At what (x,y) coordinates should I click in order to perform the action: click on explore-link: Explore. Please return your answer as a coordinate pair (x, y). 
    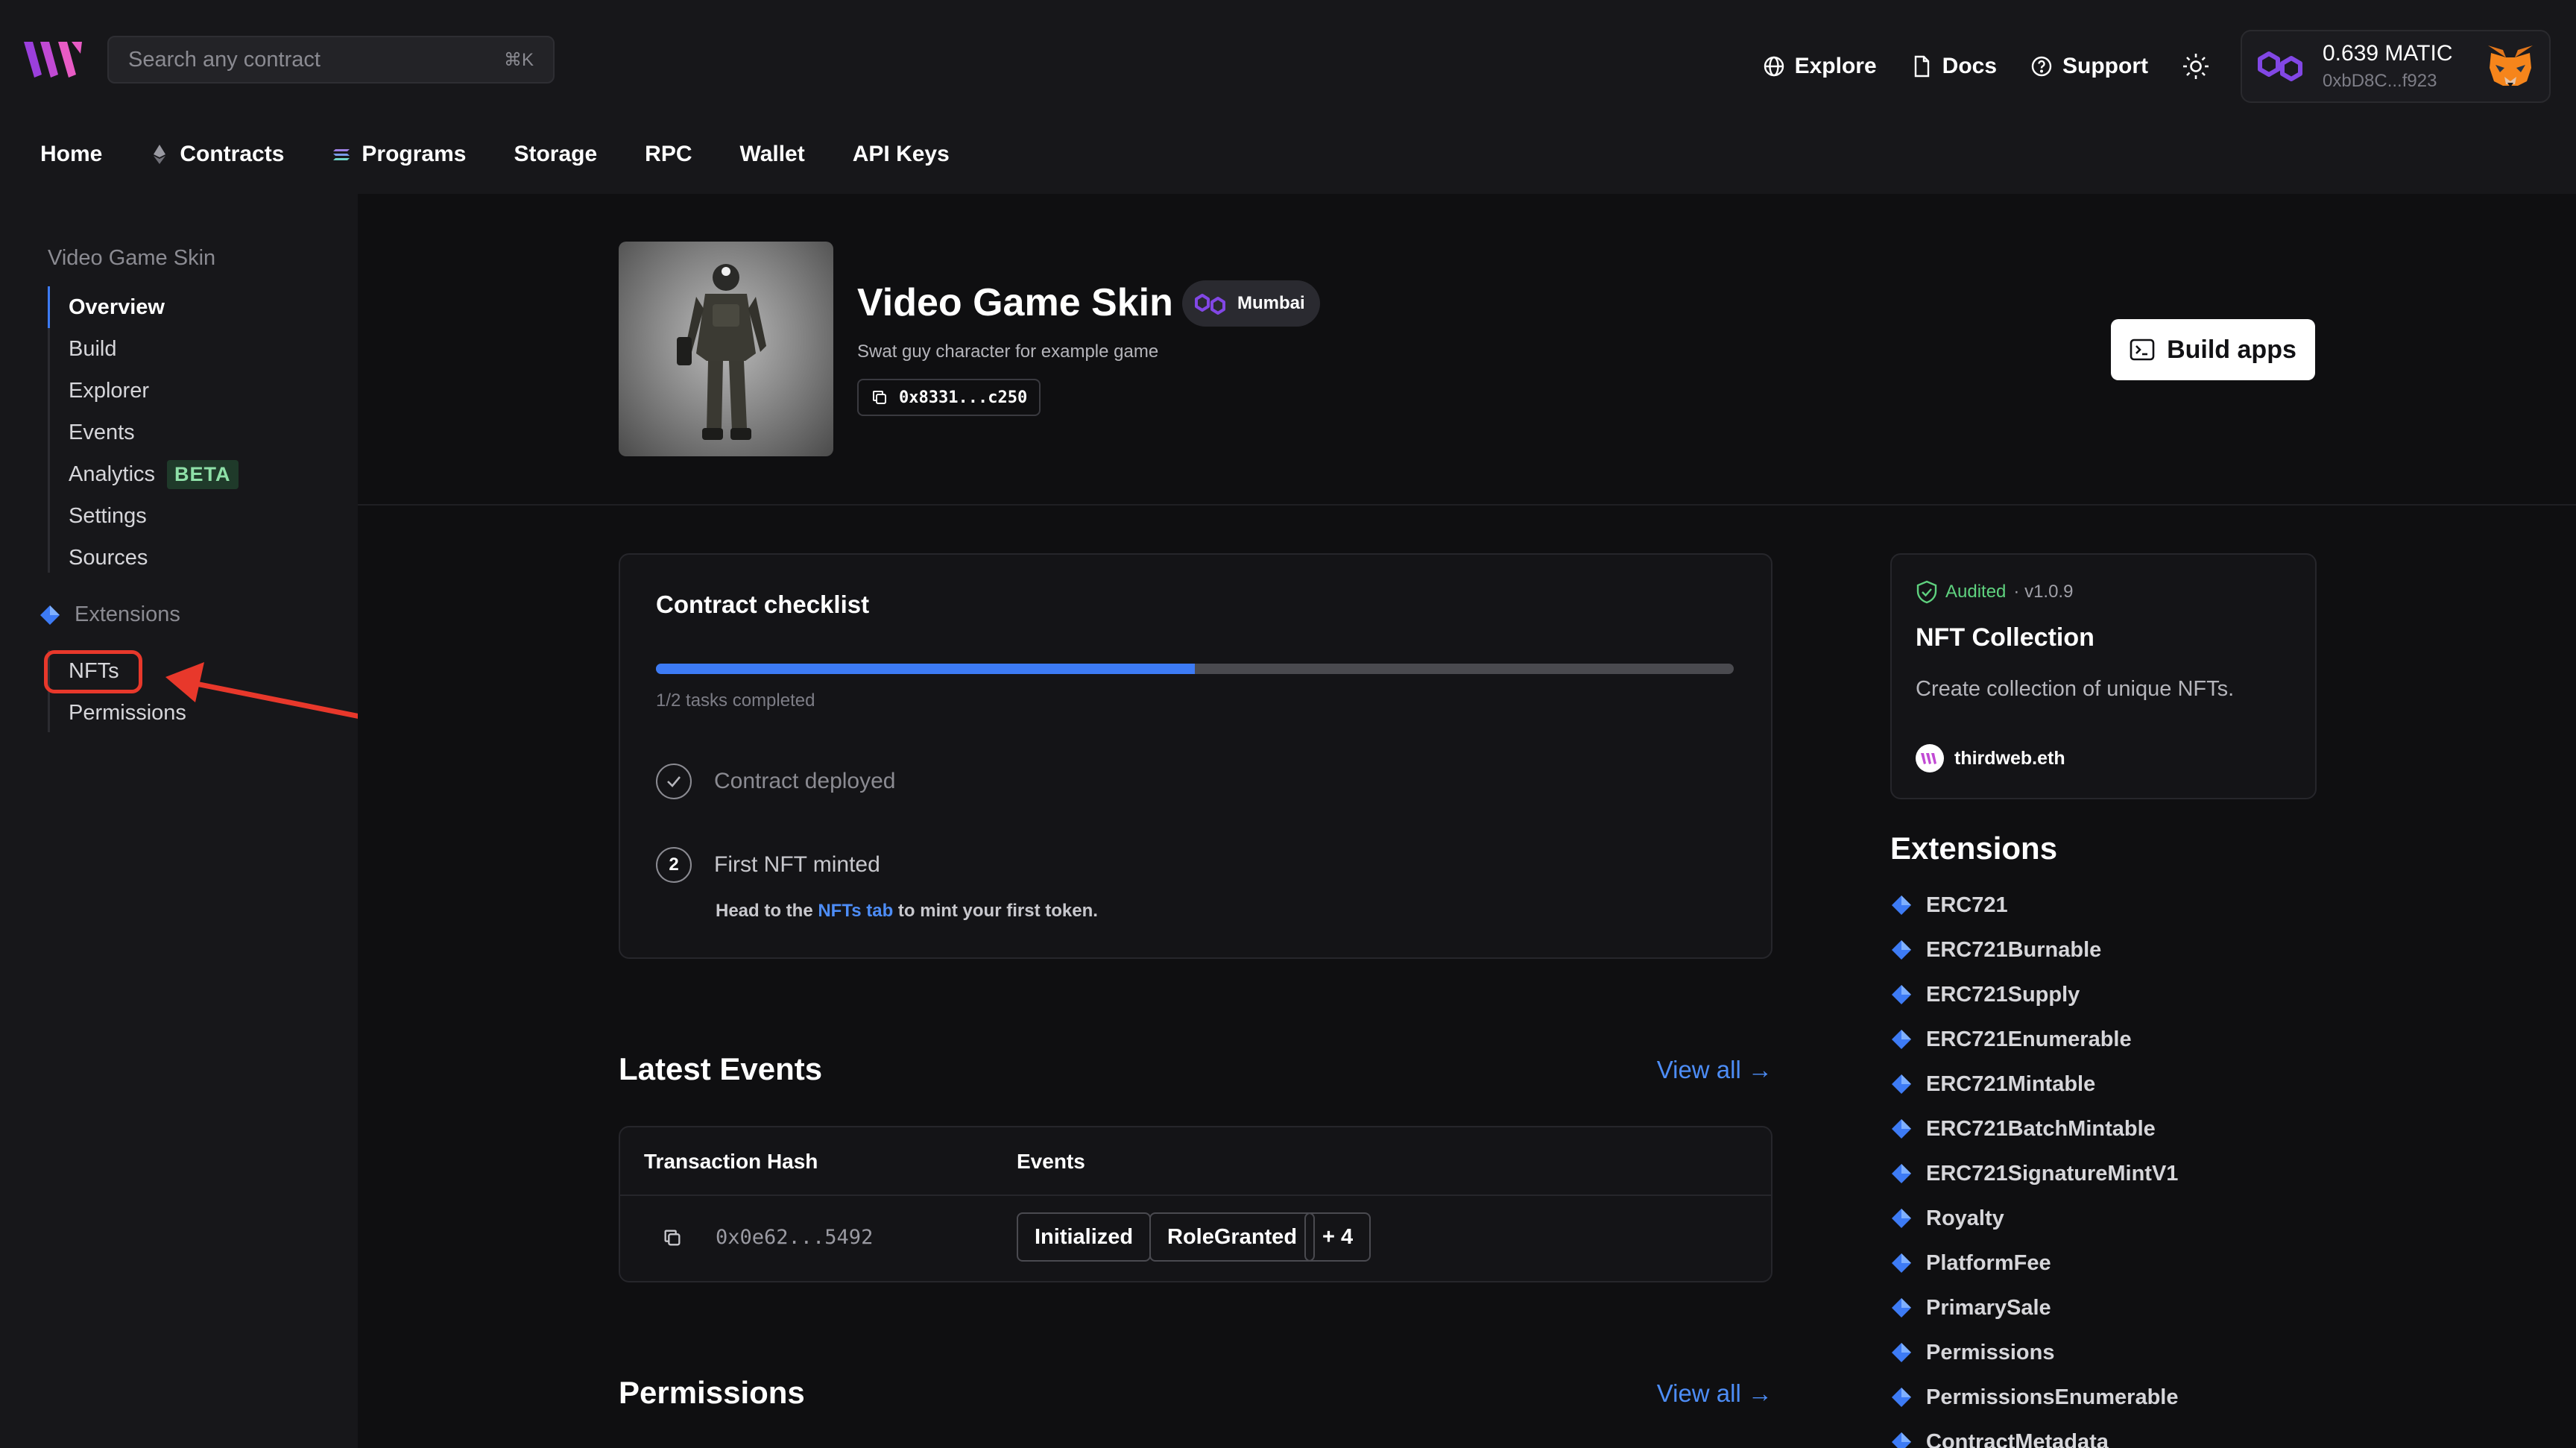
    Looking at the image, I should click on (1820, 66).